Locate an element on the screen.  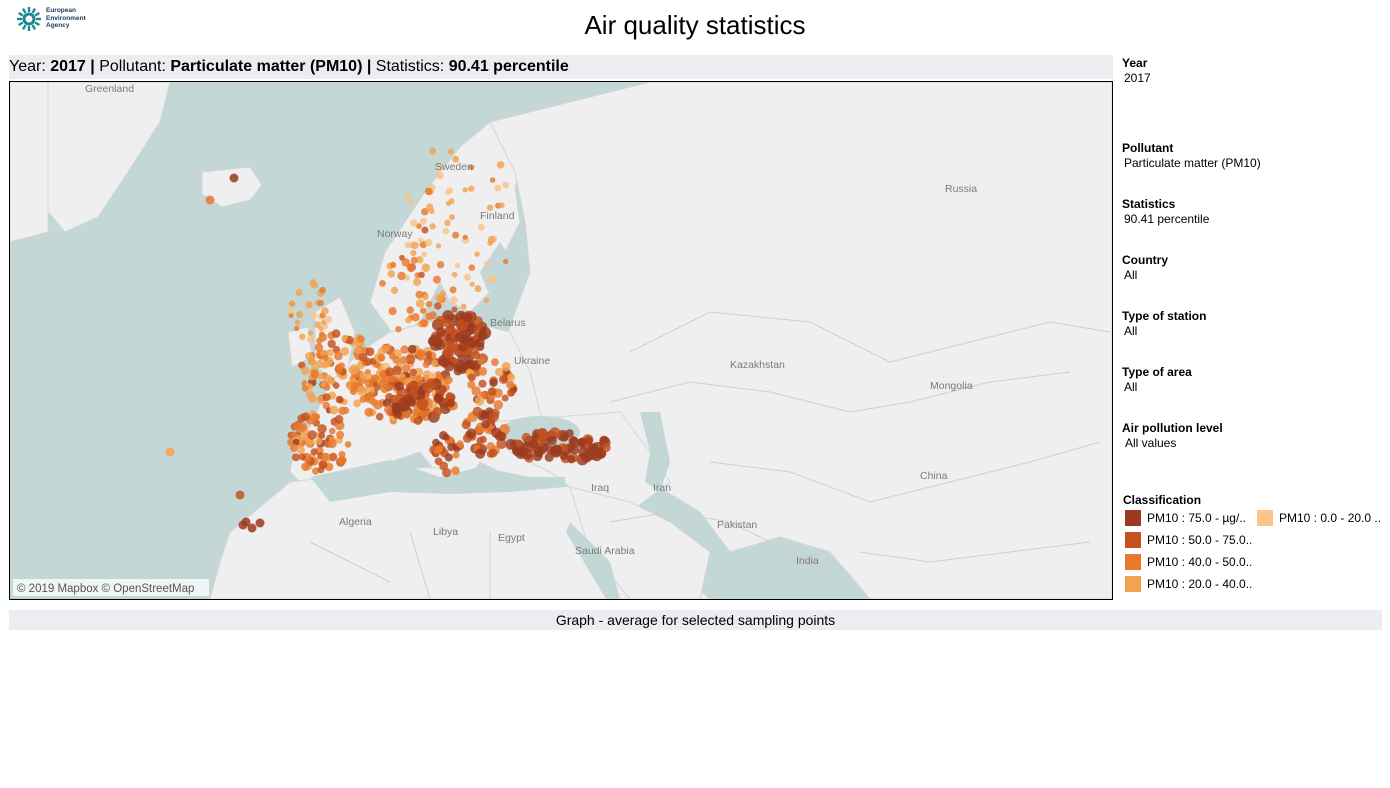
filter-value: 90.41 percentile is located at coordinates (1166, 219).